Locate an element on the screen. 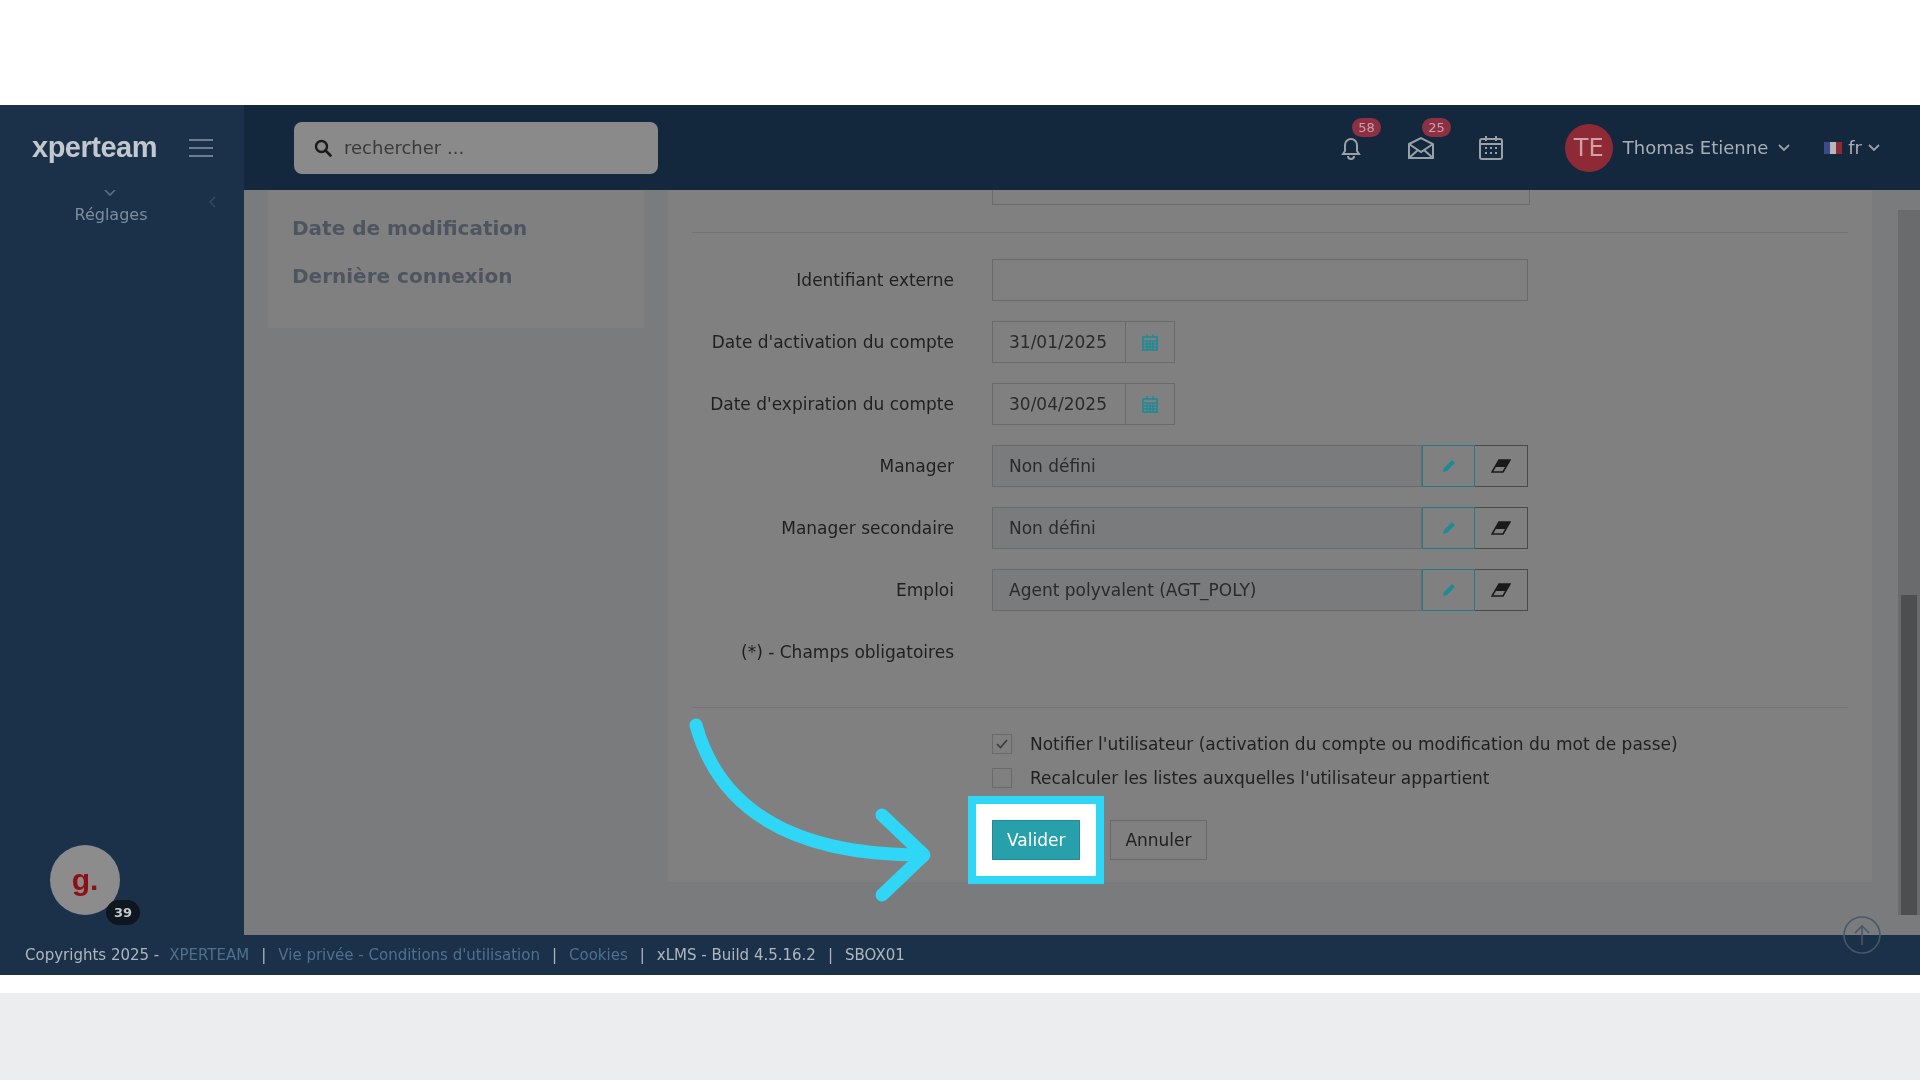  chevron-left-icon is located at coordinates (212, 202).